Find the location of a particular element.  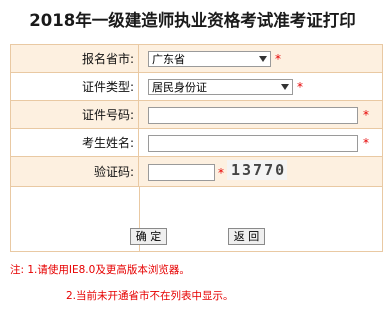

captcha-row: 验证码: * 13770 is located at coordinates (196, 172).